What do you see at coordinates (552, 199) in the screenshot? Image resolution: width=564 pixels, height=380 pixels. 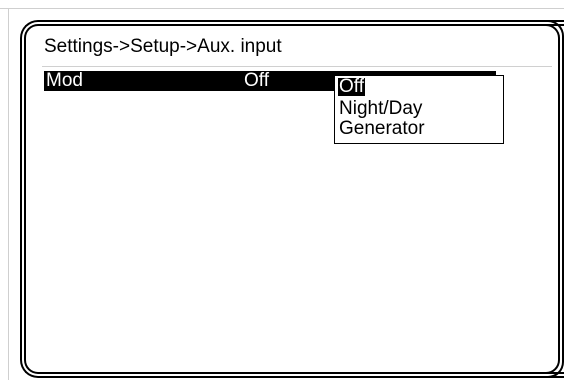 I see `screen-frame-inner-right` at bounding box center [552, 199].